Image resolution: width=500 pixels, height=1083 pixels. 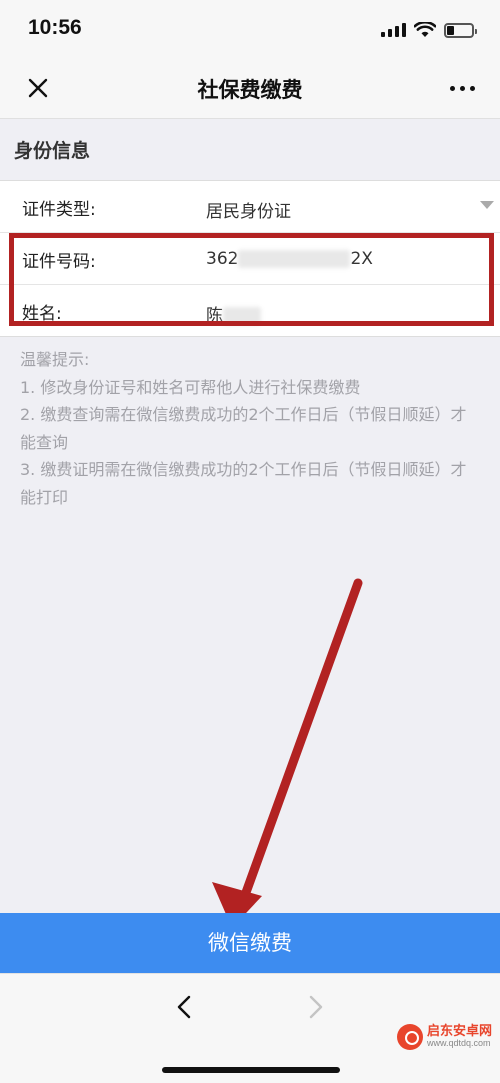 What do you see at coordinates (460, 30) in the screenshot?
I see `battery-icon` at bounding box center [460, 30].